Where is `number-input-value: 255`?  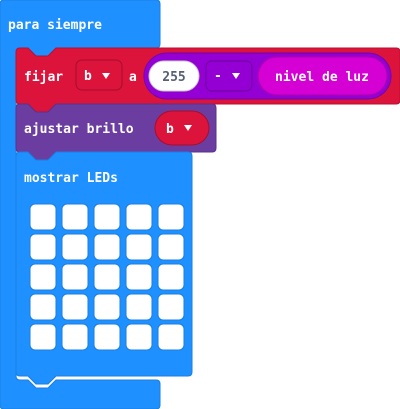
number-input-value: 255 is located at coordinates (173, 77).